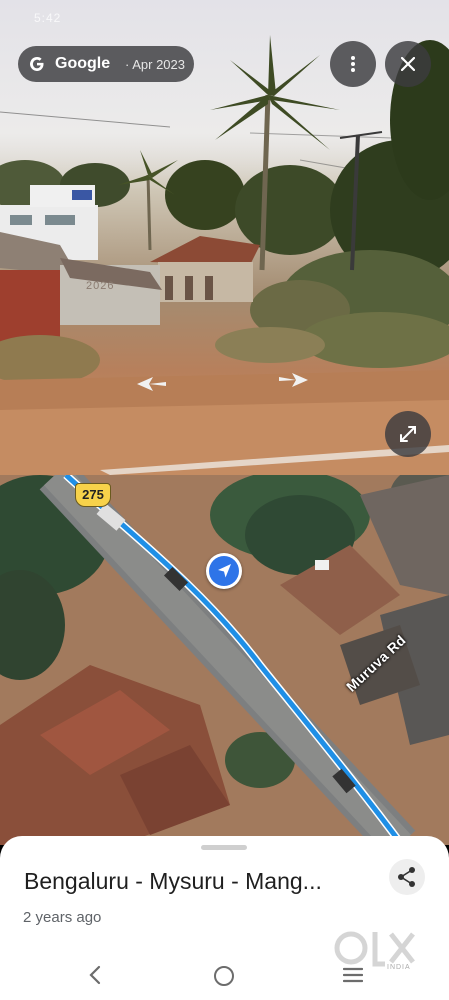 This screenshot has height=1000, width=449. I want to click on location-marker, so click(224, 571).